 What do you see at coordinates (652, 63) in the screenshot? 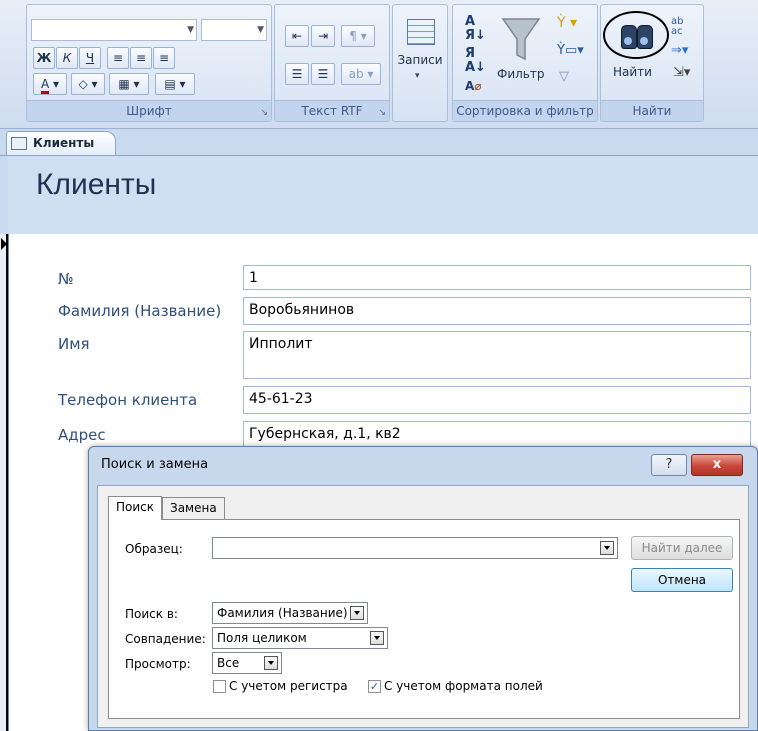
I see `find-group: Найти ab ac ⇒▾ ⇲▾ Найти` at bounding box center [652, 63].